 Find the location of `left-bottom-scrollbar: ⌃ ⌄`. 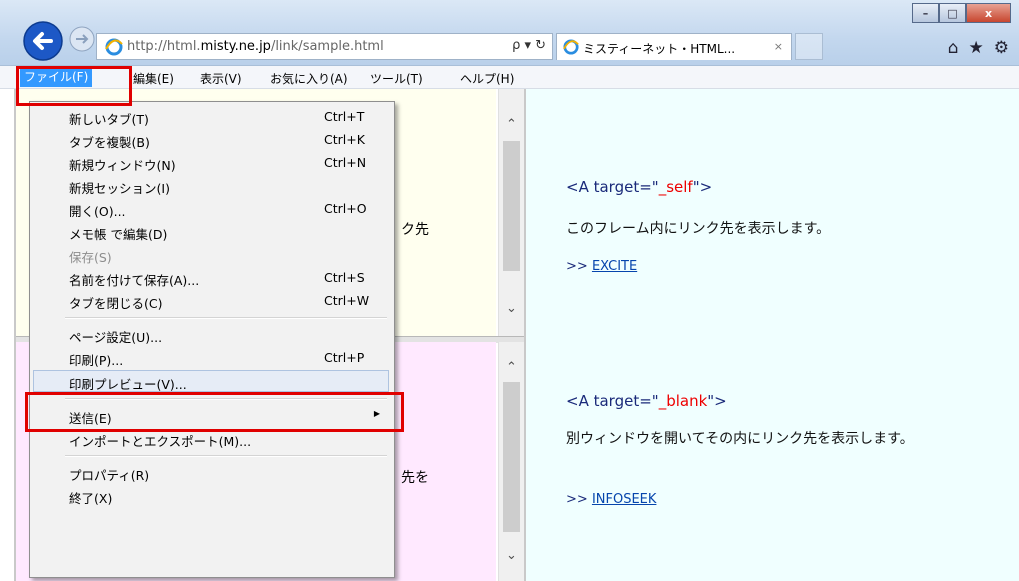

left-bottom-scrollbar: ⌃ ⌄ is located at coordinates (511, 461).